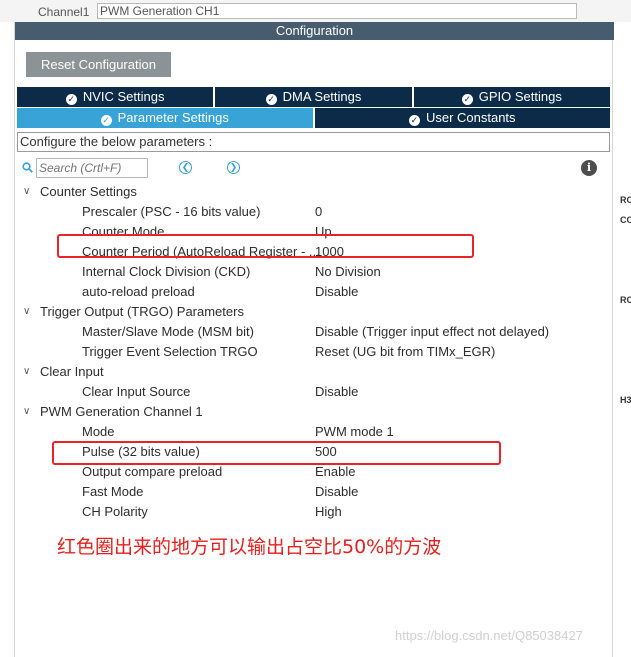  I want to click on param-value: No Division, so click(348, 272).